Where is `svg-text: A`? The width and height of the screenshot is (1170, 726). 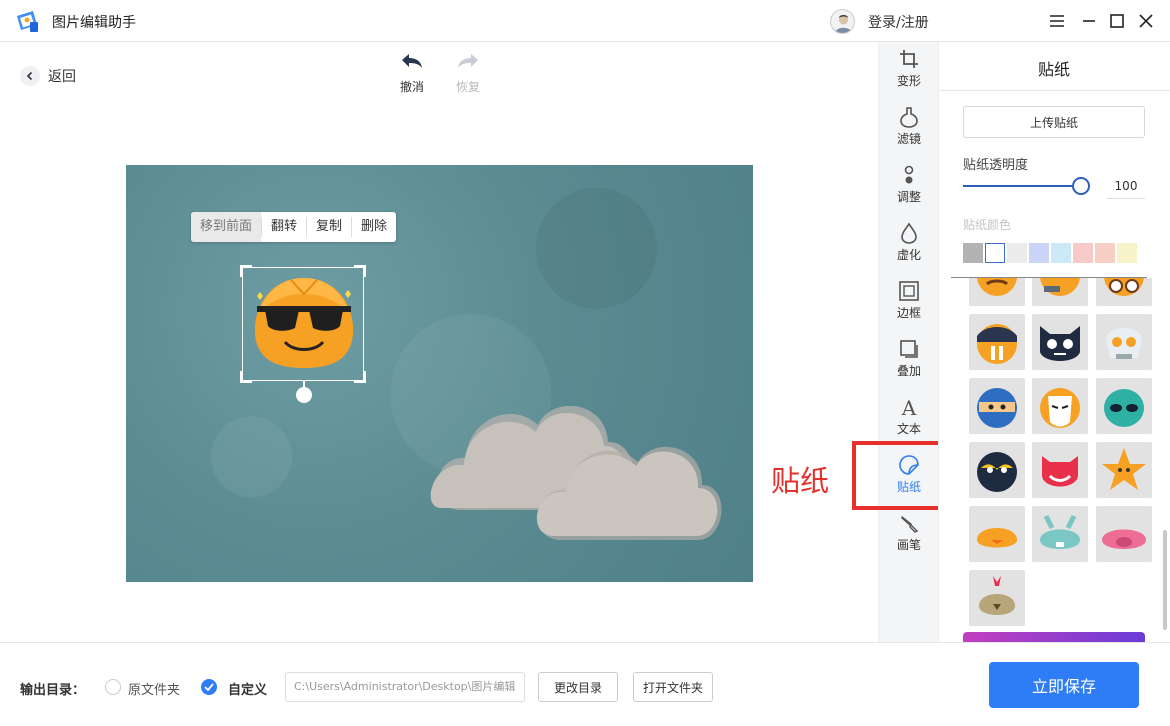
svg-text: A is located at coordinates (909, 407).